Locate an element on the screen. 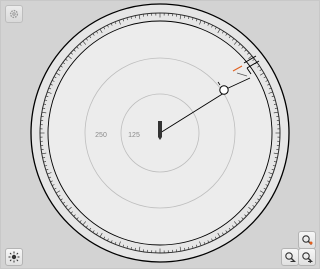 This screenshot has height=269, width=320. zoom-in-button is located at coordinates (307, 257).